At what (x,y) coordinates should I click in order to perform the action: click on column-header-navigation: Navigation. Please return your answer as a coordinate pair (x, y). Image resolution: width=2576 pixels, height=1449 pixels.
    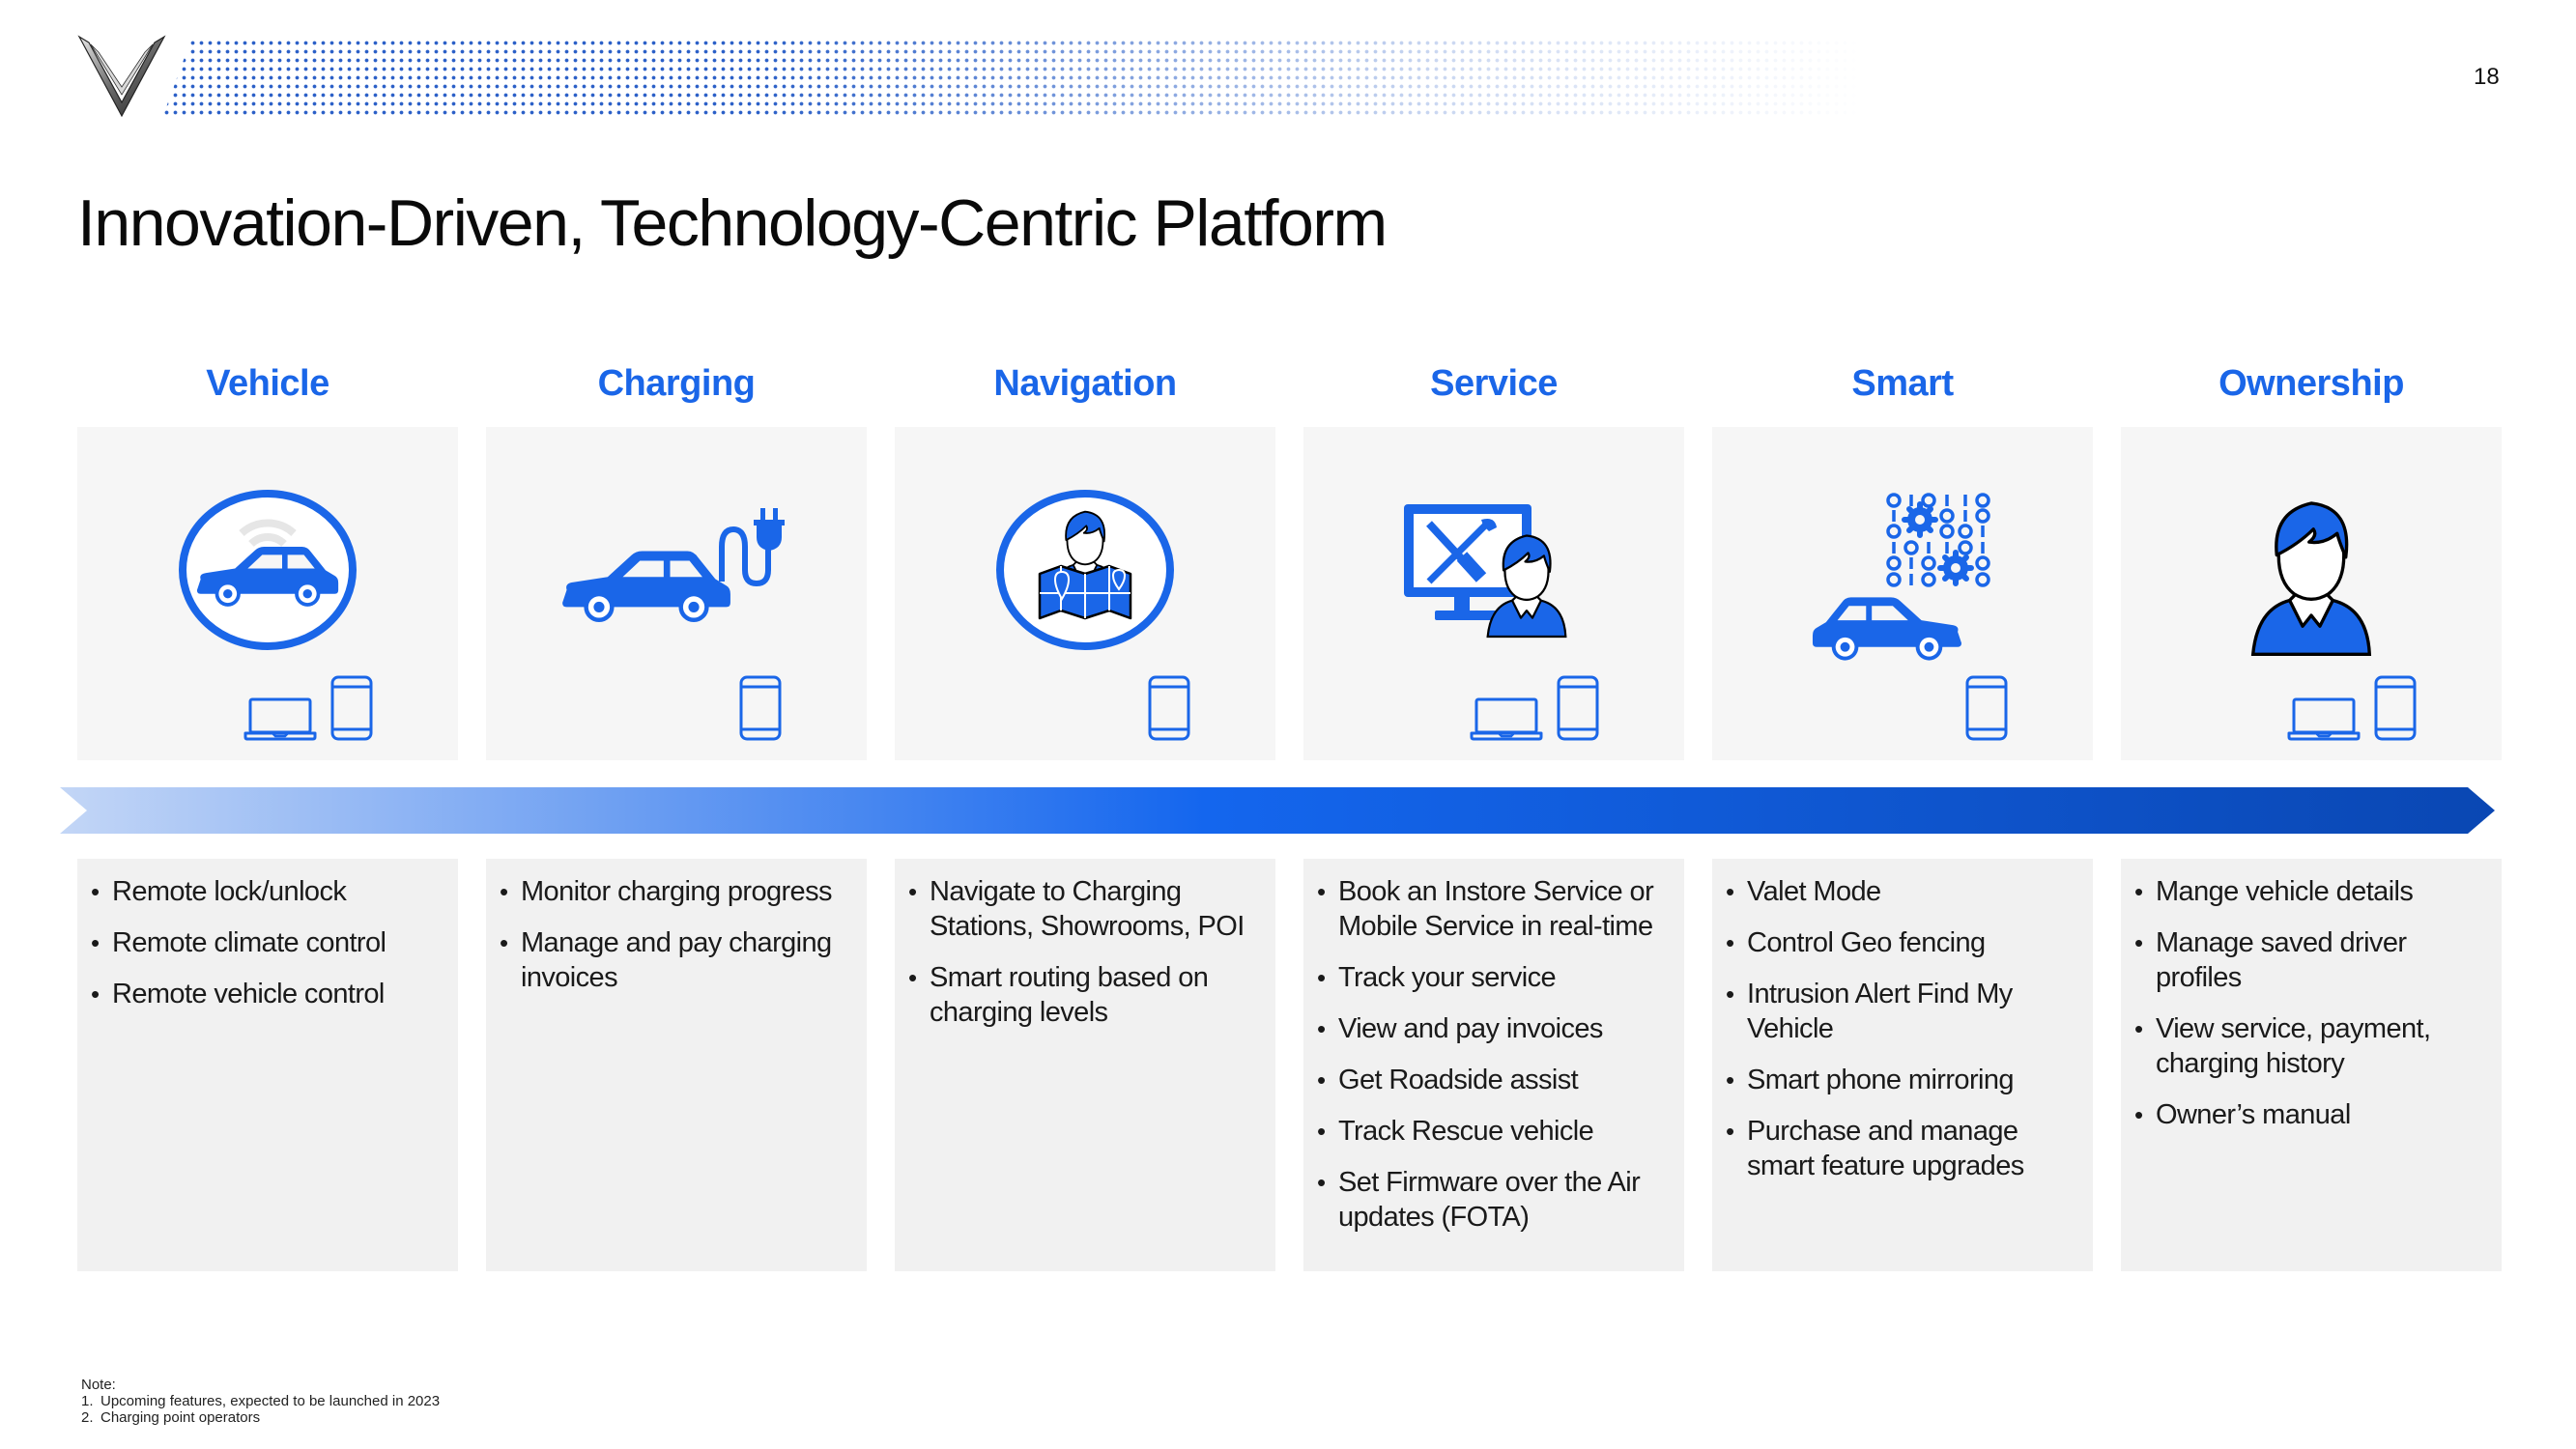
    Looking at the image, I should click on (1085, 383).